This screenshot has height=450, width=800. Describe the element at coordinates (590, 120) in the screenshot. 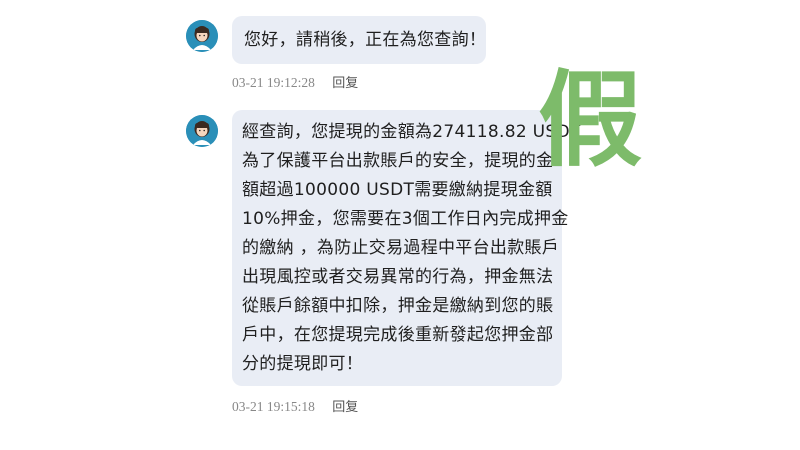

I see `fake-stamp: 假` at that location.